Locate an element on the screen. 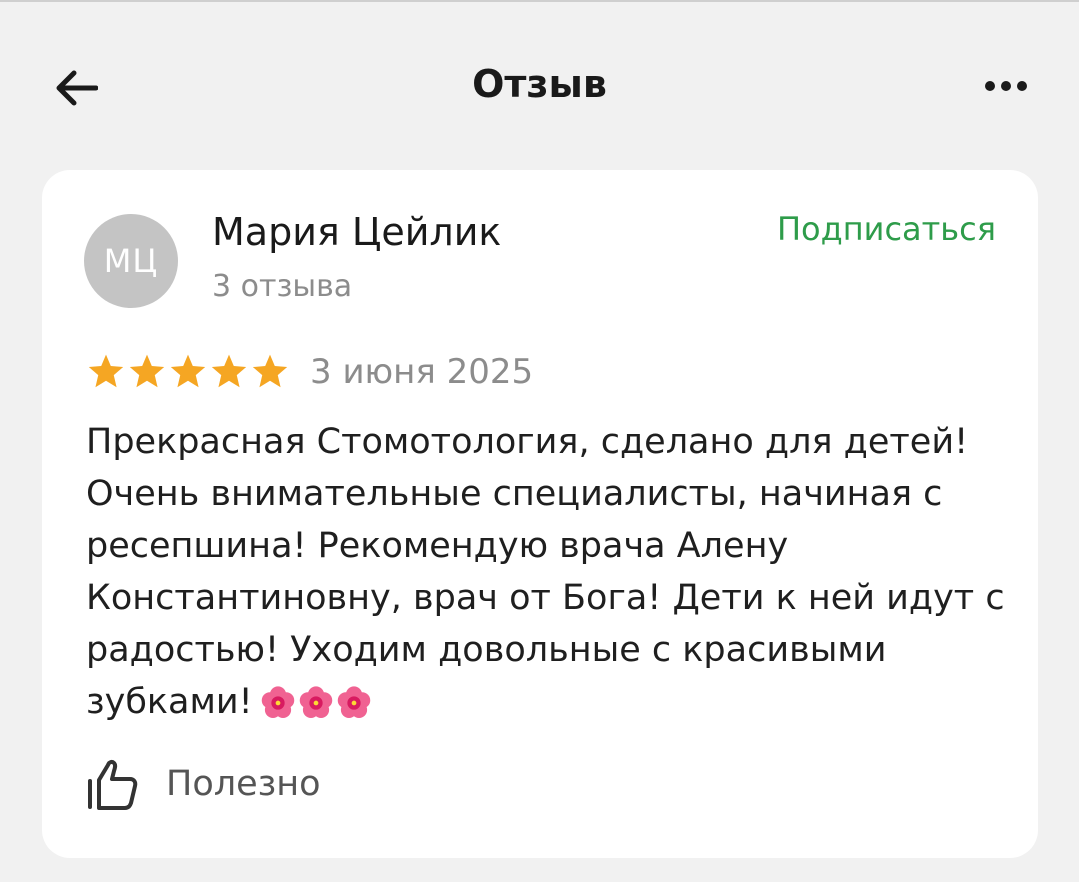  author-name: Мария Цейлик is located at coordinates (356, 232).